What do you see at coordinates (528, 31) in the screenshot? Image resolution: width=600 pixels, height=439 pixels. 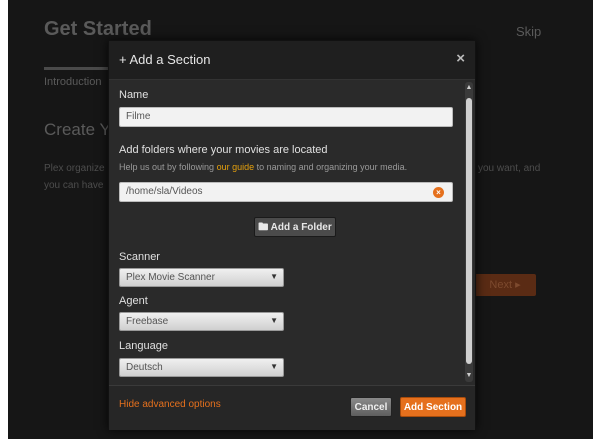 I see `skip-link: Skip` at bounding box center [528, 31].